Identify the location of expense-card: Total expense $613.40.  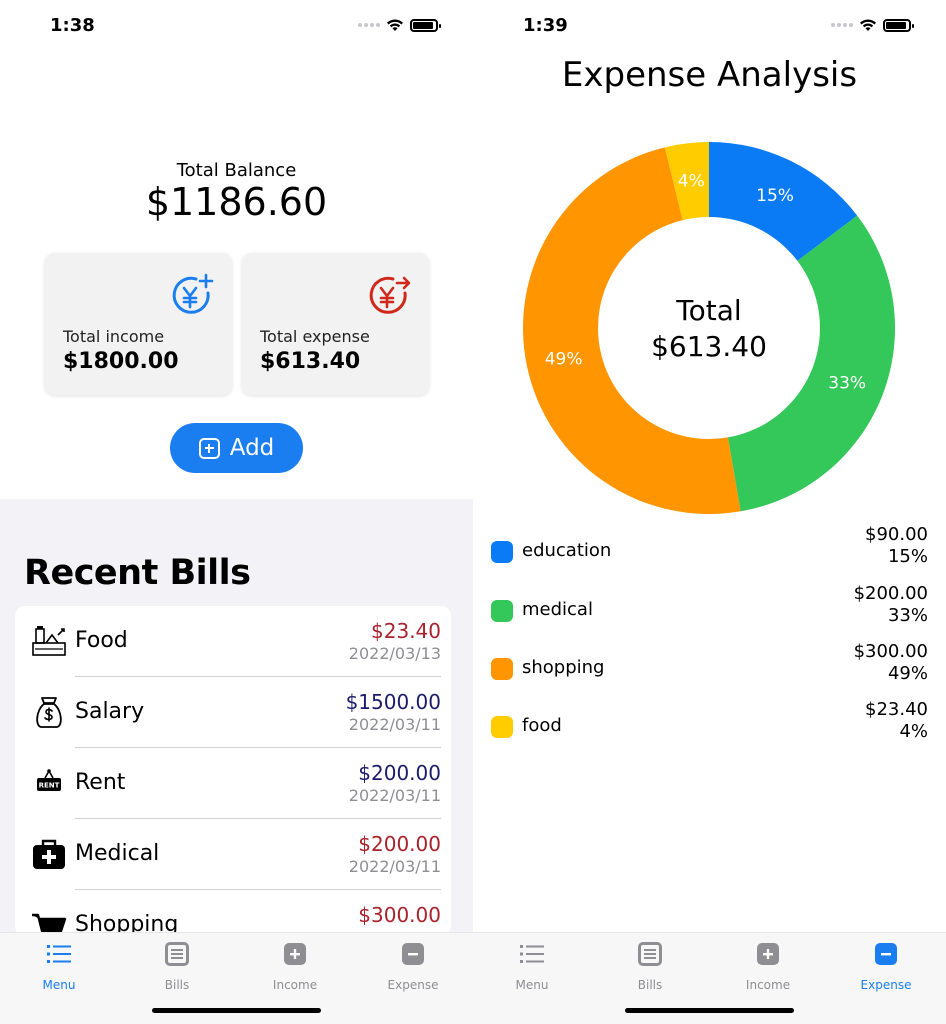
(335, 324).